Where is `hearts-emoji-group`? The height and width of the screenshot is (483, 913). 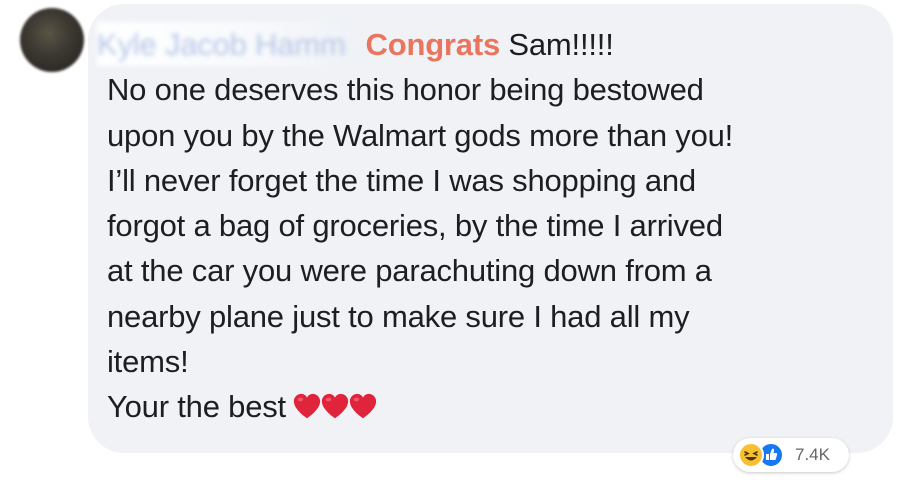 hearts-emoji-group is located at coordinates (334, 410).